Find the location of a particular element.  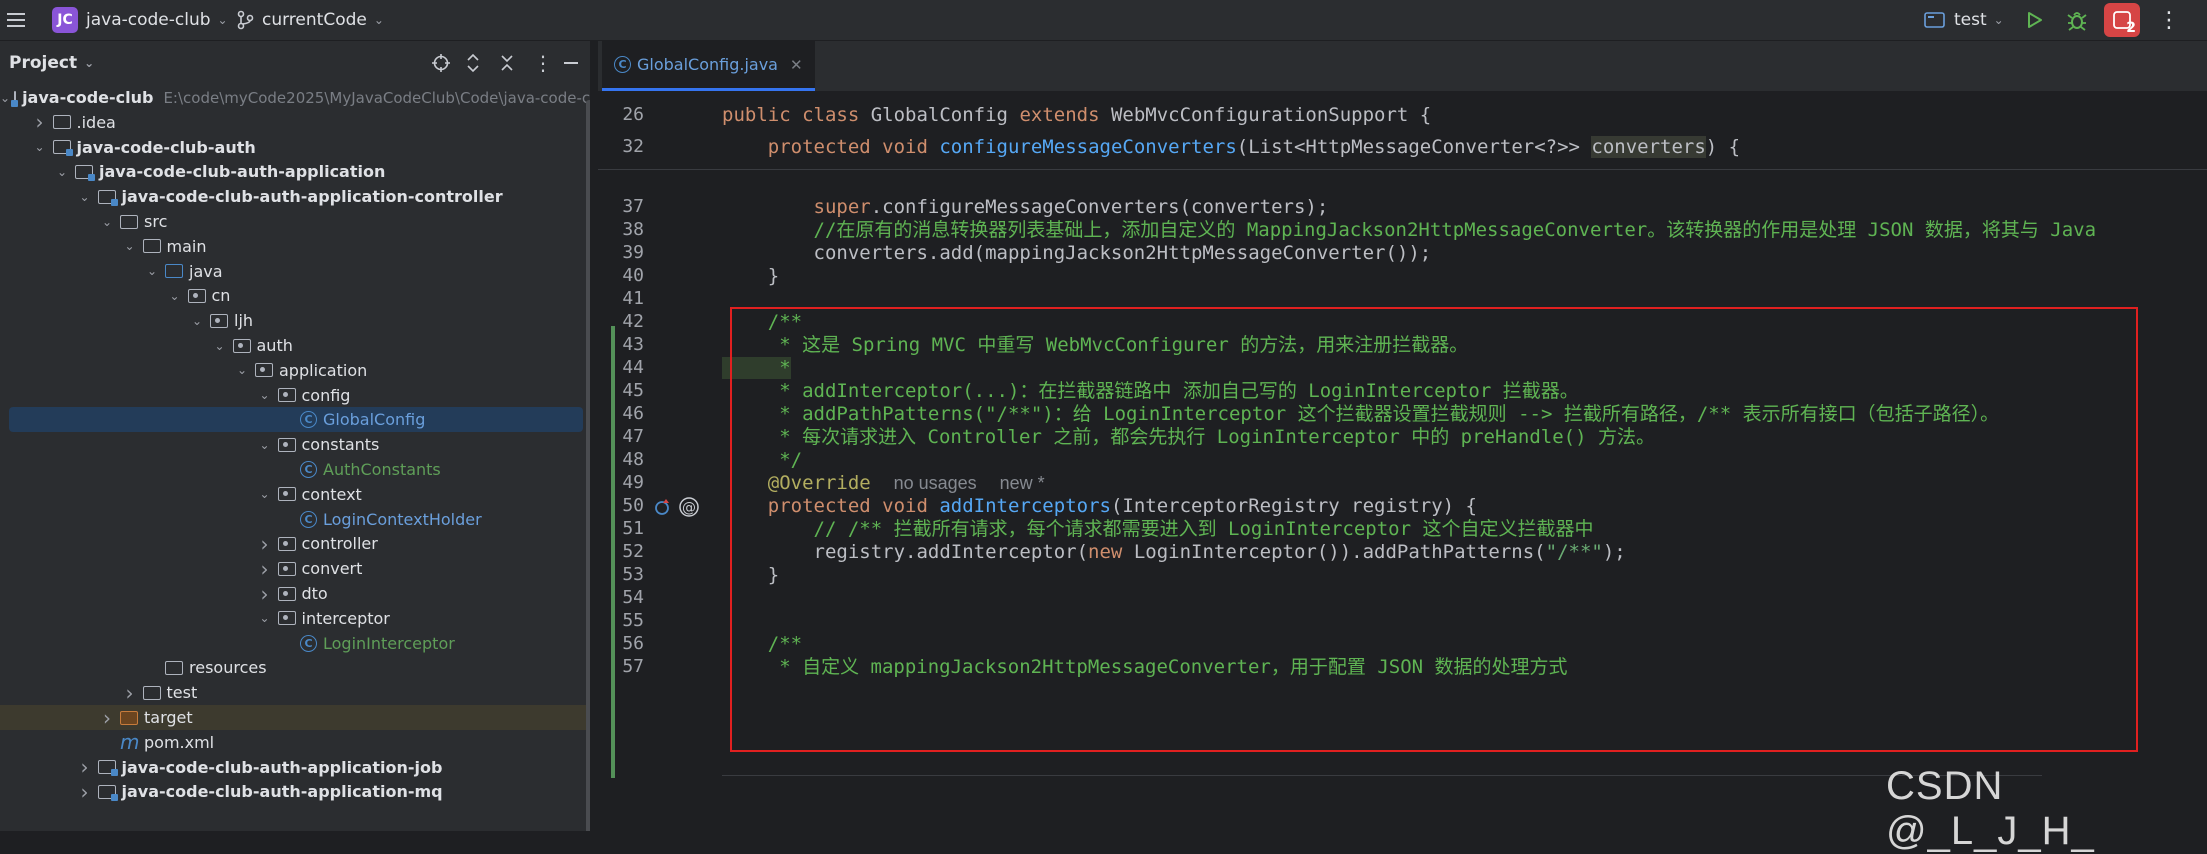

project-switcher: JC java-code-club ⌄ is located at coordinates (140, 20).